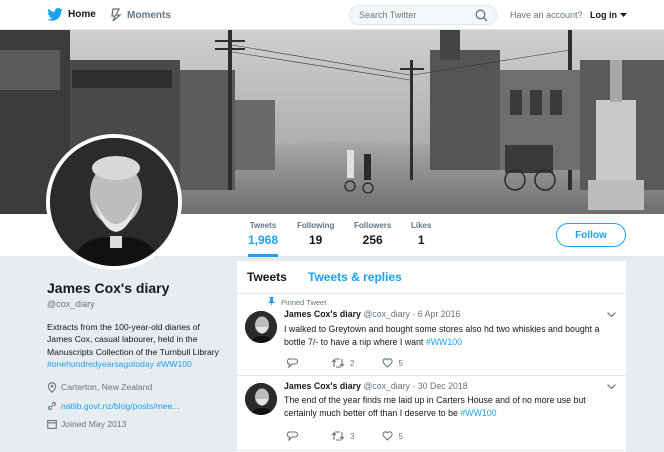  I want to click on stat-following: Following 19, so click(315, 234).